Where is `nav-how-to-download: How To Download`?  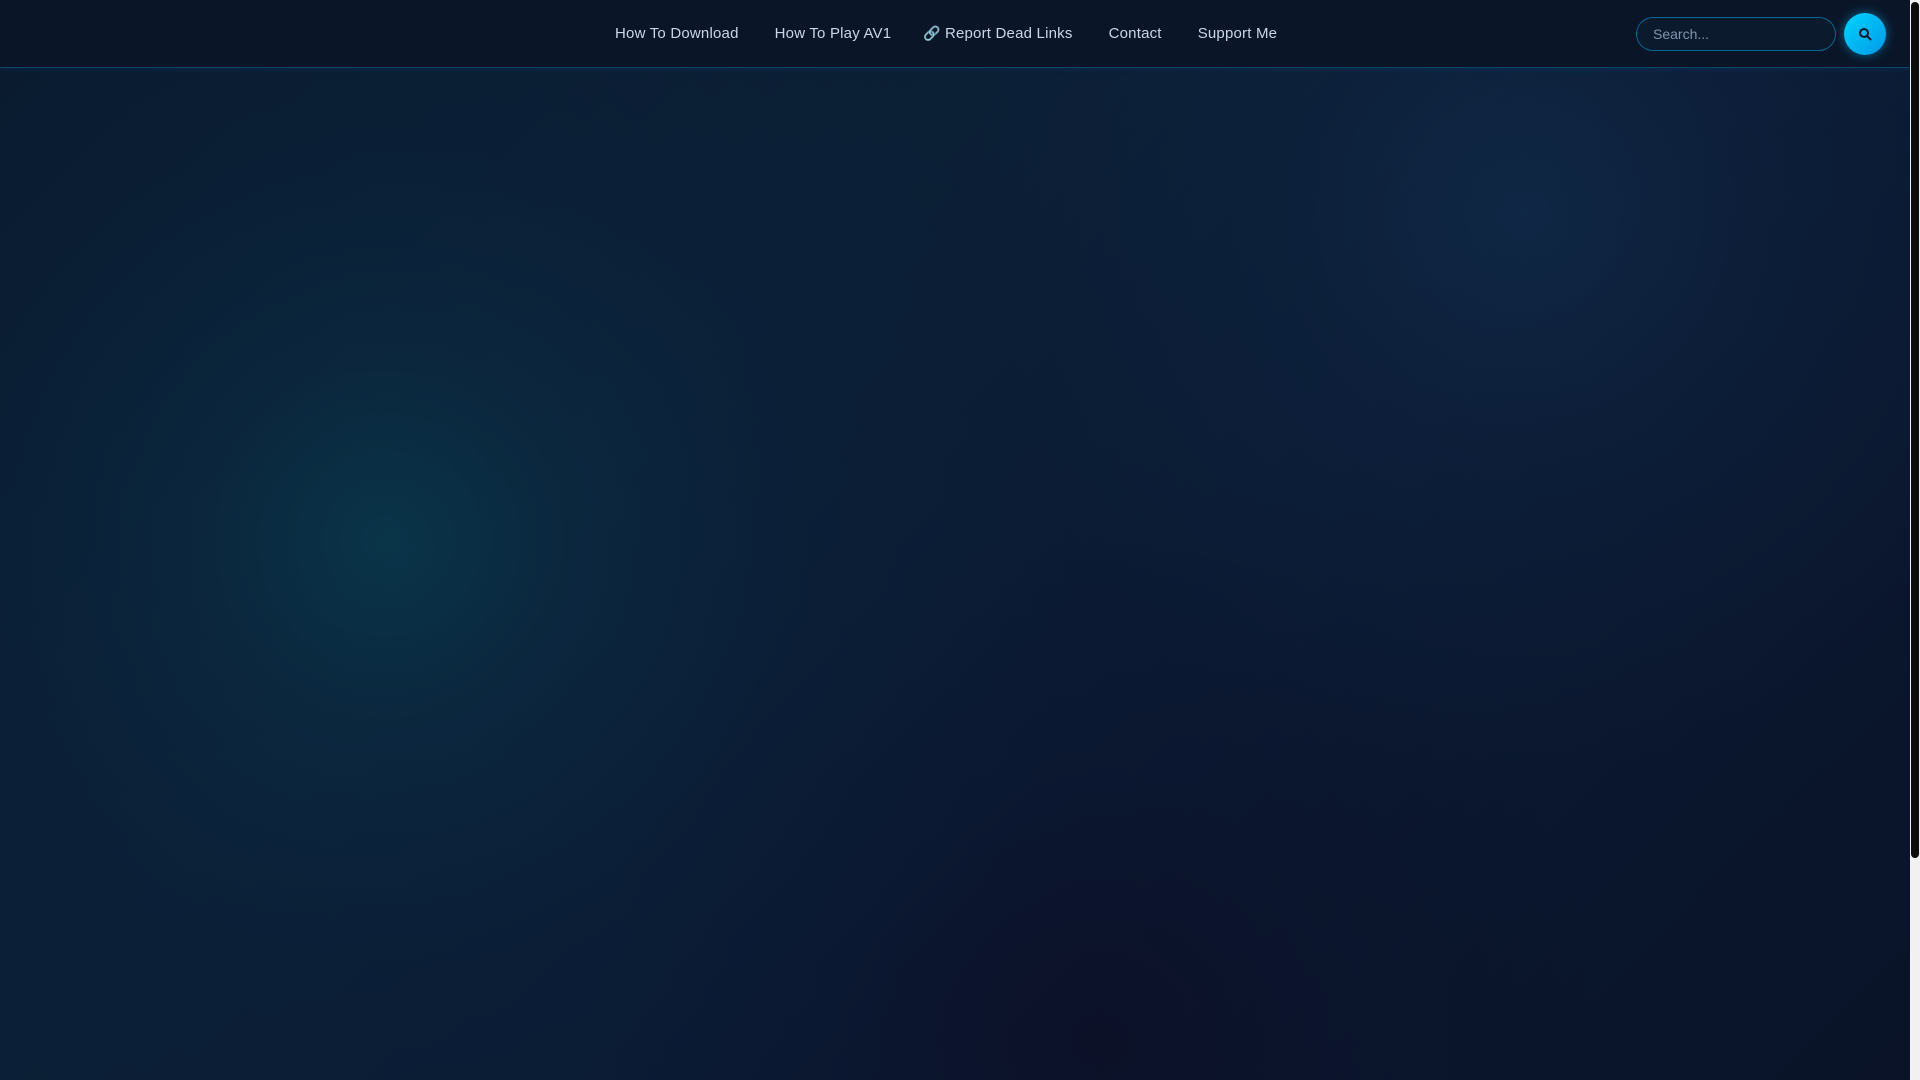 nav-how-to-download: How To Download is located at coordinates (676, 33).